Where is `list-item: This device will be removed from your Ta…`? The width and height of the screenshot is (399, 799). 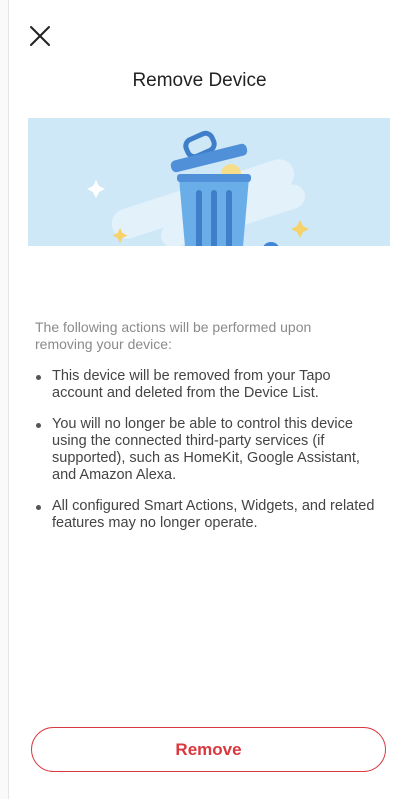
list-item: This device will be removed from your Ta… is located at coordinates (205, 385).